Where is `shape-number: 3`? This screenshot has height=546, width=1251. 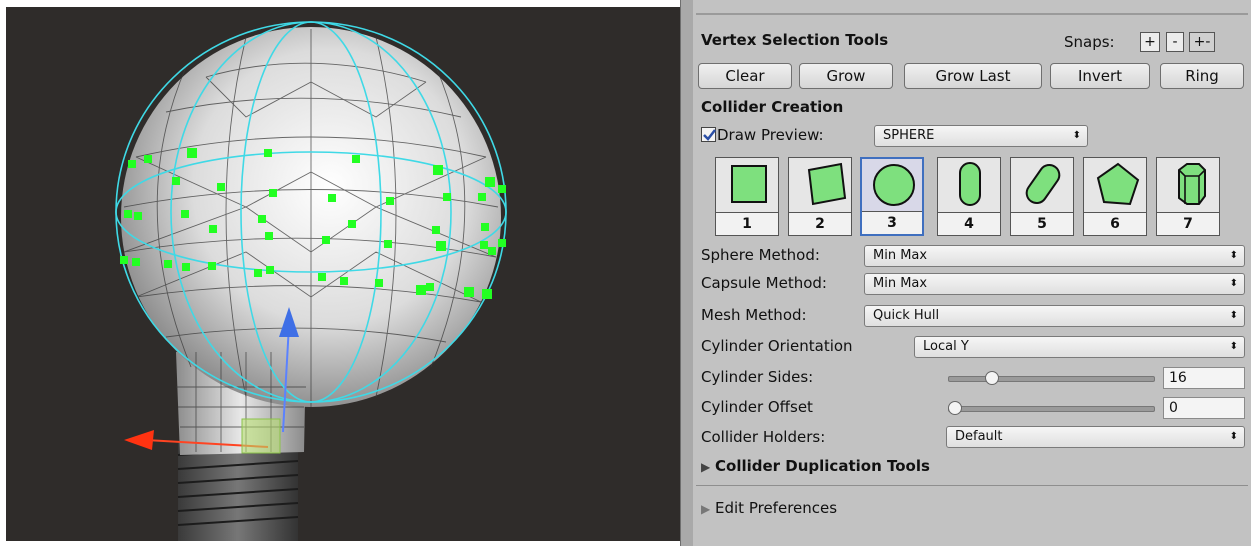 shape-number: 3 is located at coordinates (892, 222).